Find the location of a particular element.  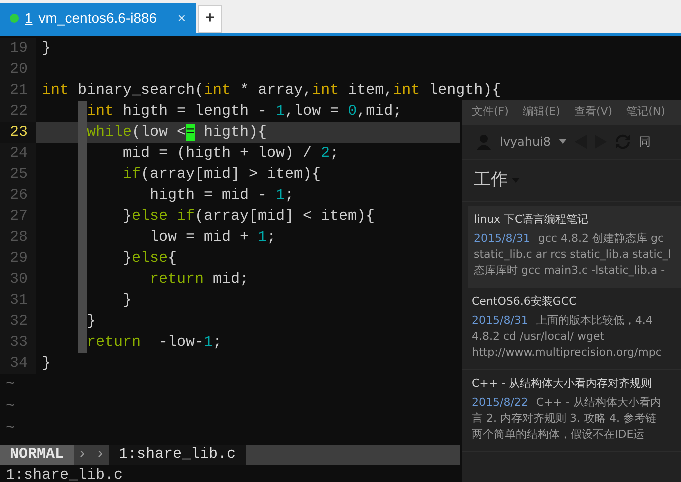

tab-title: vm_centos6.6-i886 is located at coordinates (98, 18).